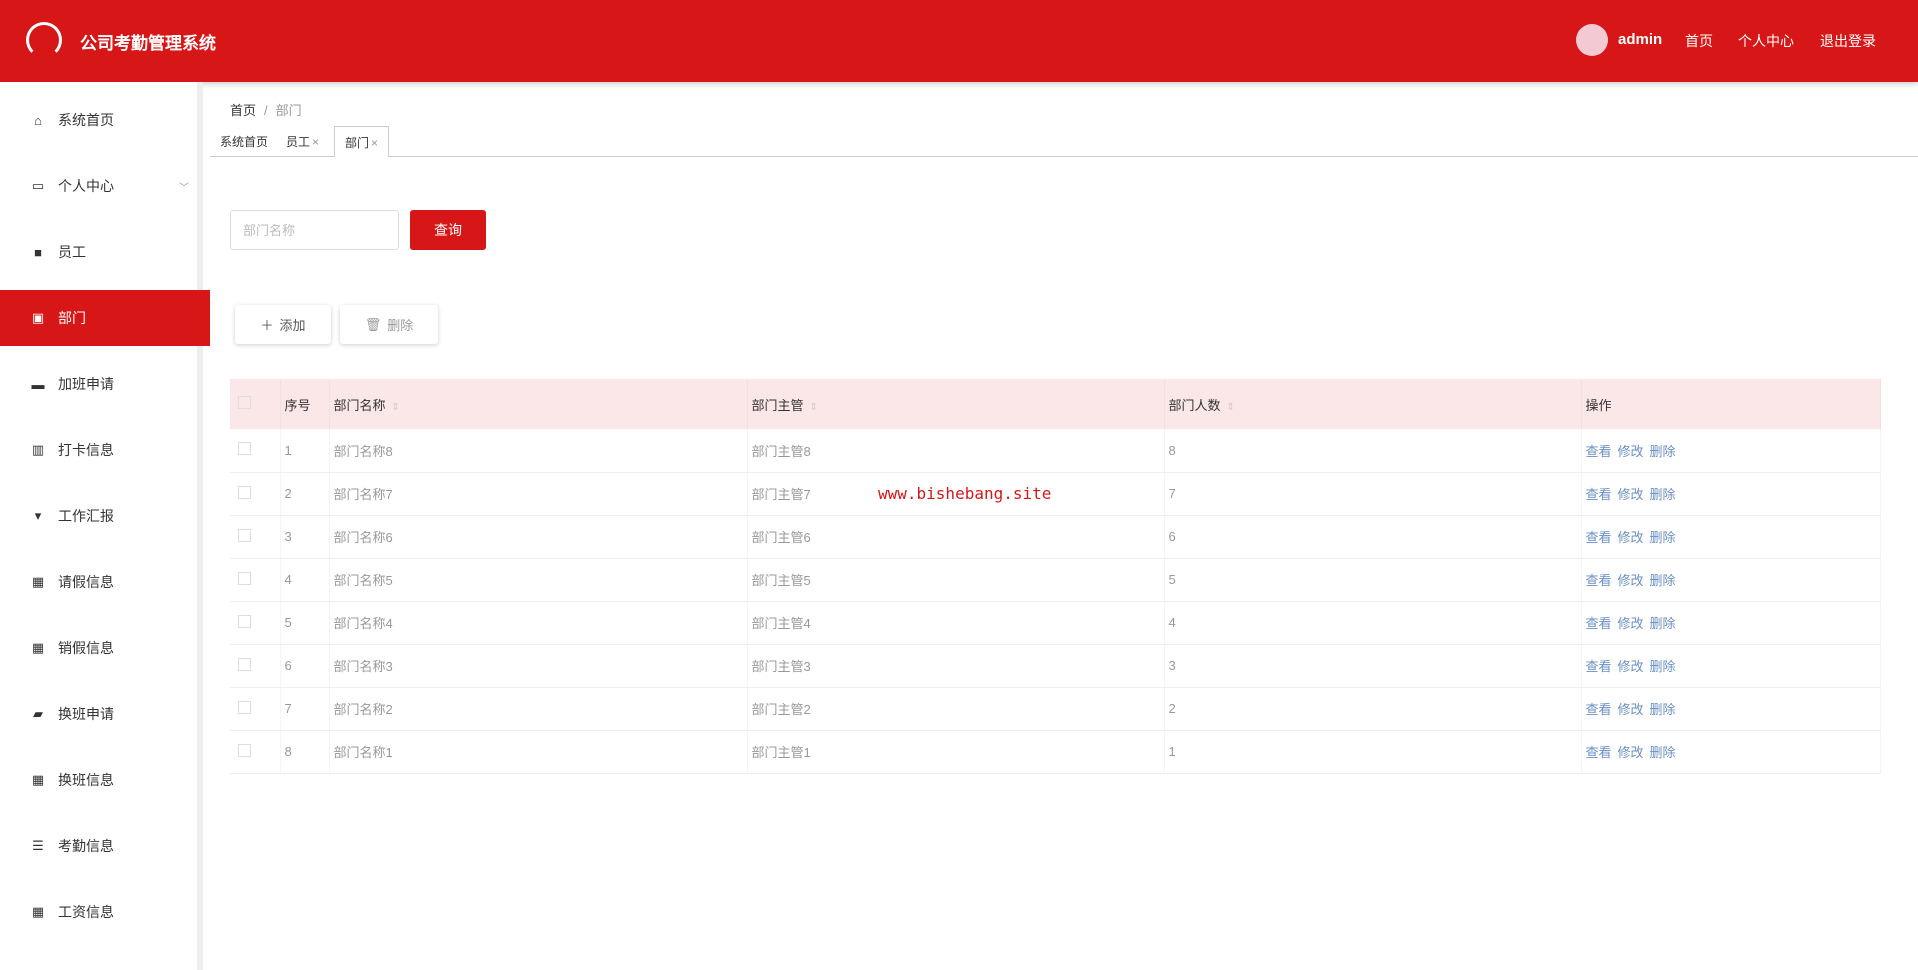 This screenshot has height=970, width=1918. What do you see at coordinates (38, 713) in the screenshot?
I see `ticket-icon: ▰` at bounding box center [38, 713].